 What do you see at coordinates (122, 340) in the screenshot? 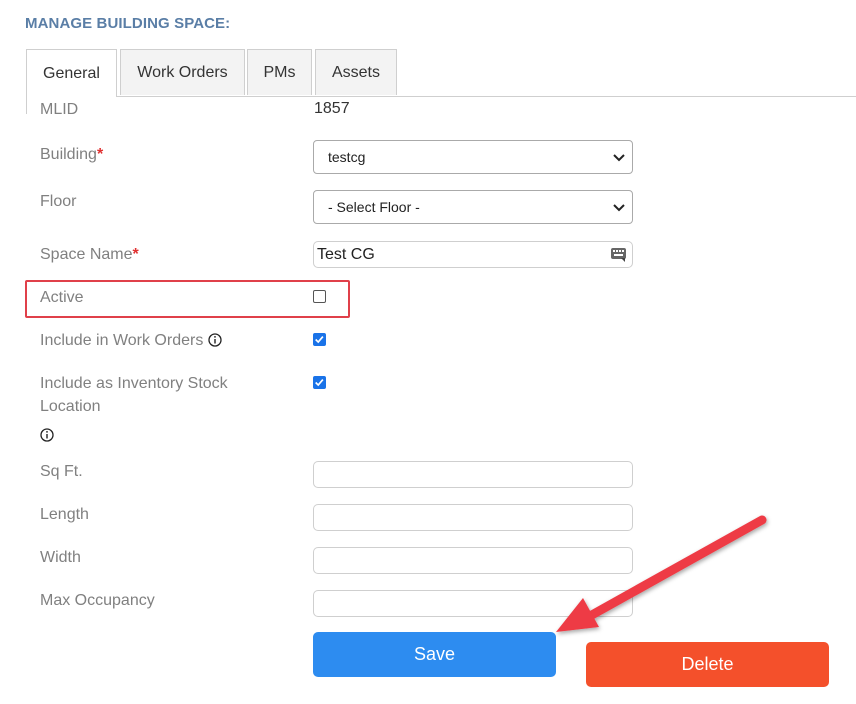
I see `include-work-orders-label-text: Include in Work Orders` at bounding box center [122, 340].